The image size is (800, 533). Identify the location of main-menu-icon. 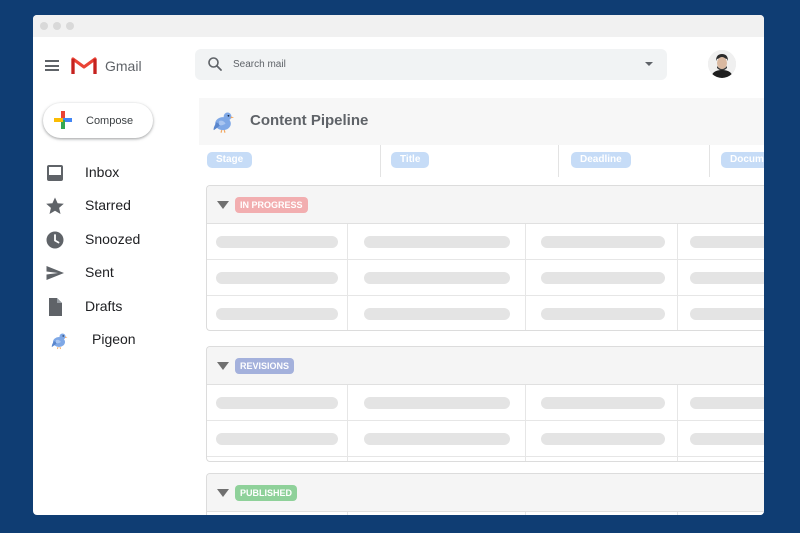
(52, 65).